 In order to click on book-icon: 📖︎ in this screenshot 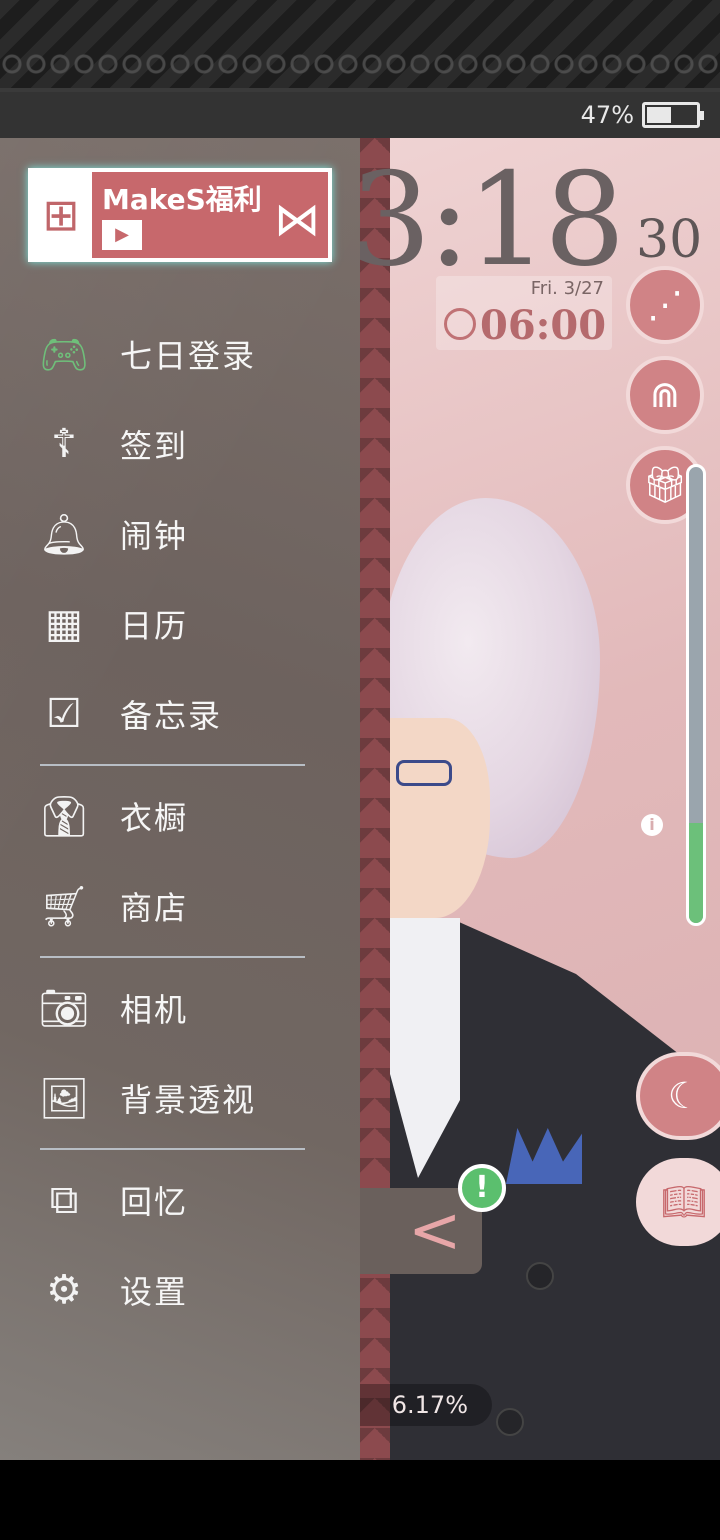, I will do `click(684, 1202)`.